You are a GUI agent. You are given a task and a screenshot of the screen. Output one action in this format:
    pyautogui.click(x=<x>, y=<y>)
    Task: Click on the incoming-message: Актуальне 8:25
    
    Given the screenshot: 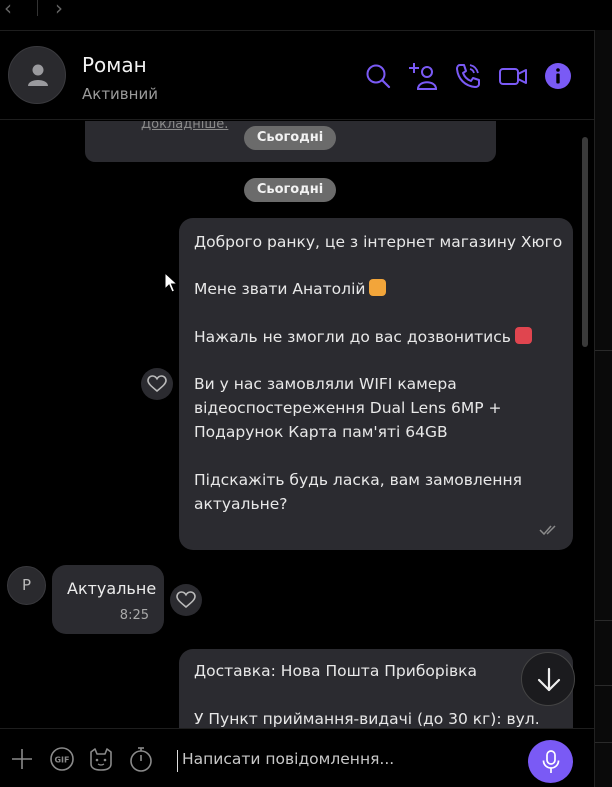 What is the action you would take?
    pyautogui.click(x=108, y=599)
    